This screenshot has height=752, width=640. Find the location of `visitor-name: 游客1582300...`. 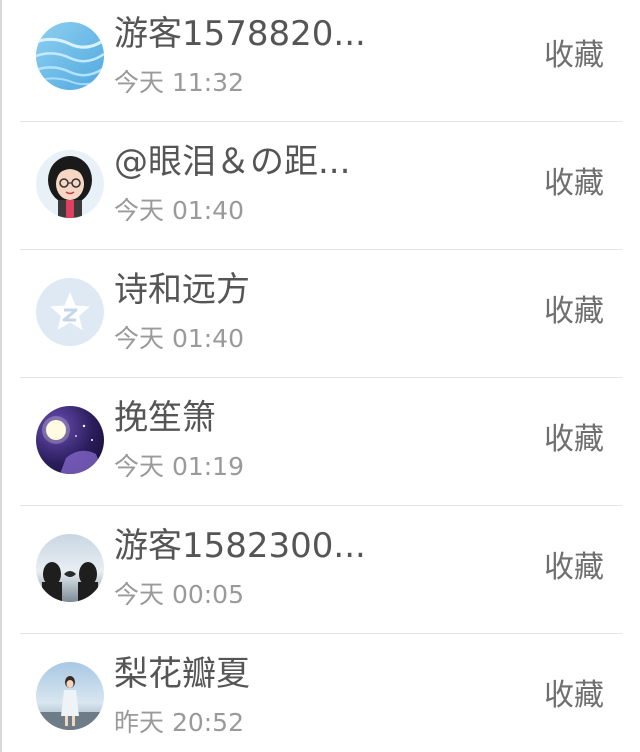

visitor-name: 游客1582300... is located at coordinates (240, 546).